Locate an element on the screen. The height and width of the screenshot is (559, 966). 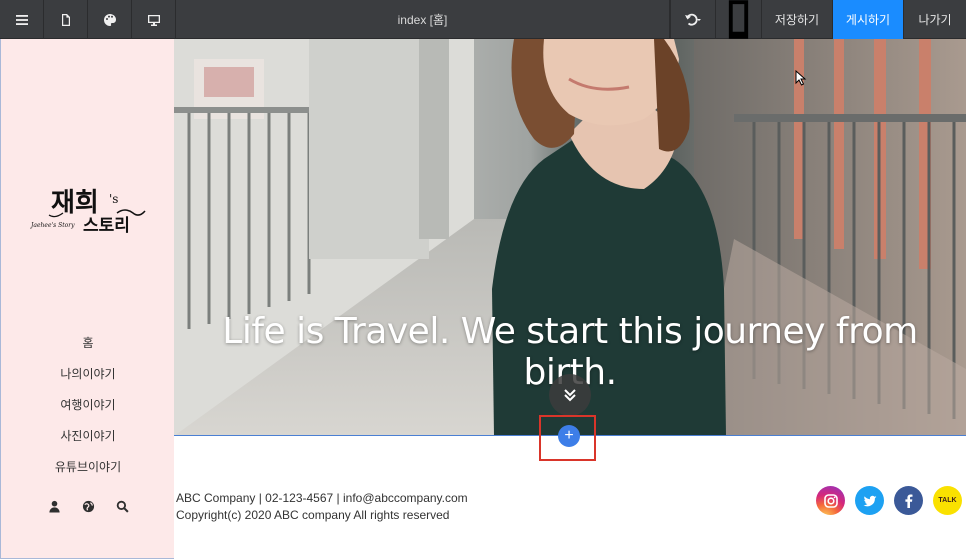
globe-icon is located at coordinates (88, 506).